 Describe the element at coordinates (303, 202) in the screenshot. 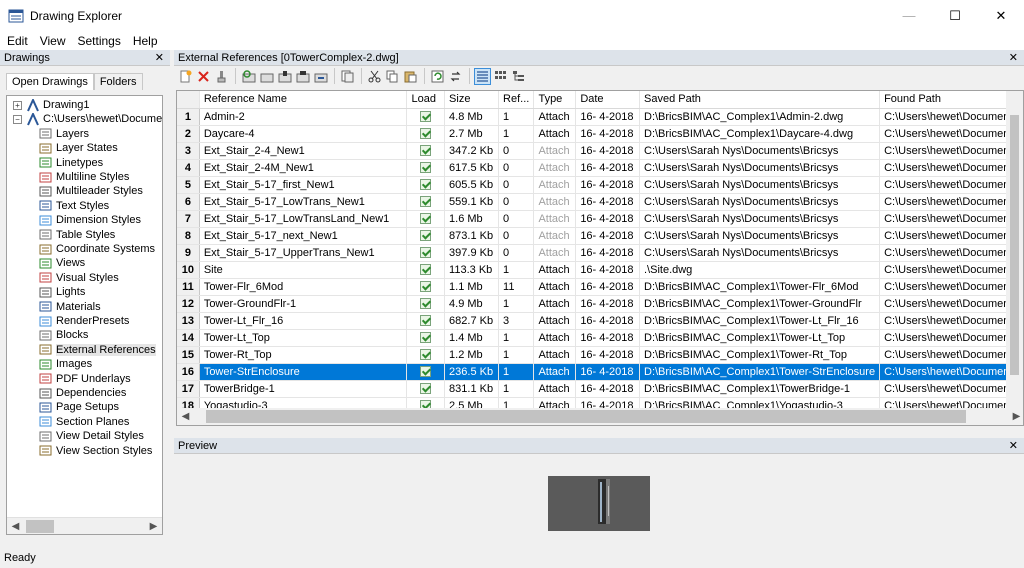

I see `reference-name-cell: Ext_Stair_5-17_LowTrans_New1` at that location.